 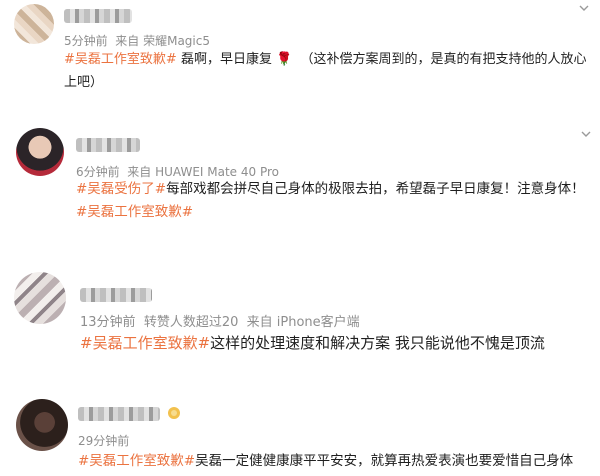 I want to click on comment-source: 来自 HUAWEI Mate 40 Pro, so click(x=203, y=172).